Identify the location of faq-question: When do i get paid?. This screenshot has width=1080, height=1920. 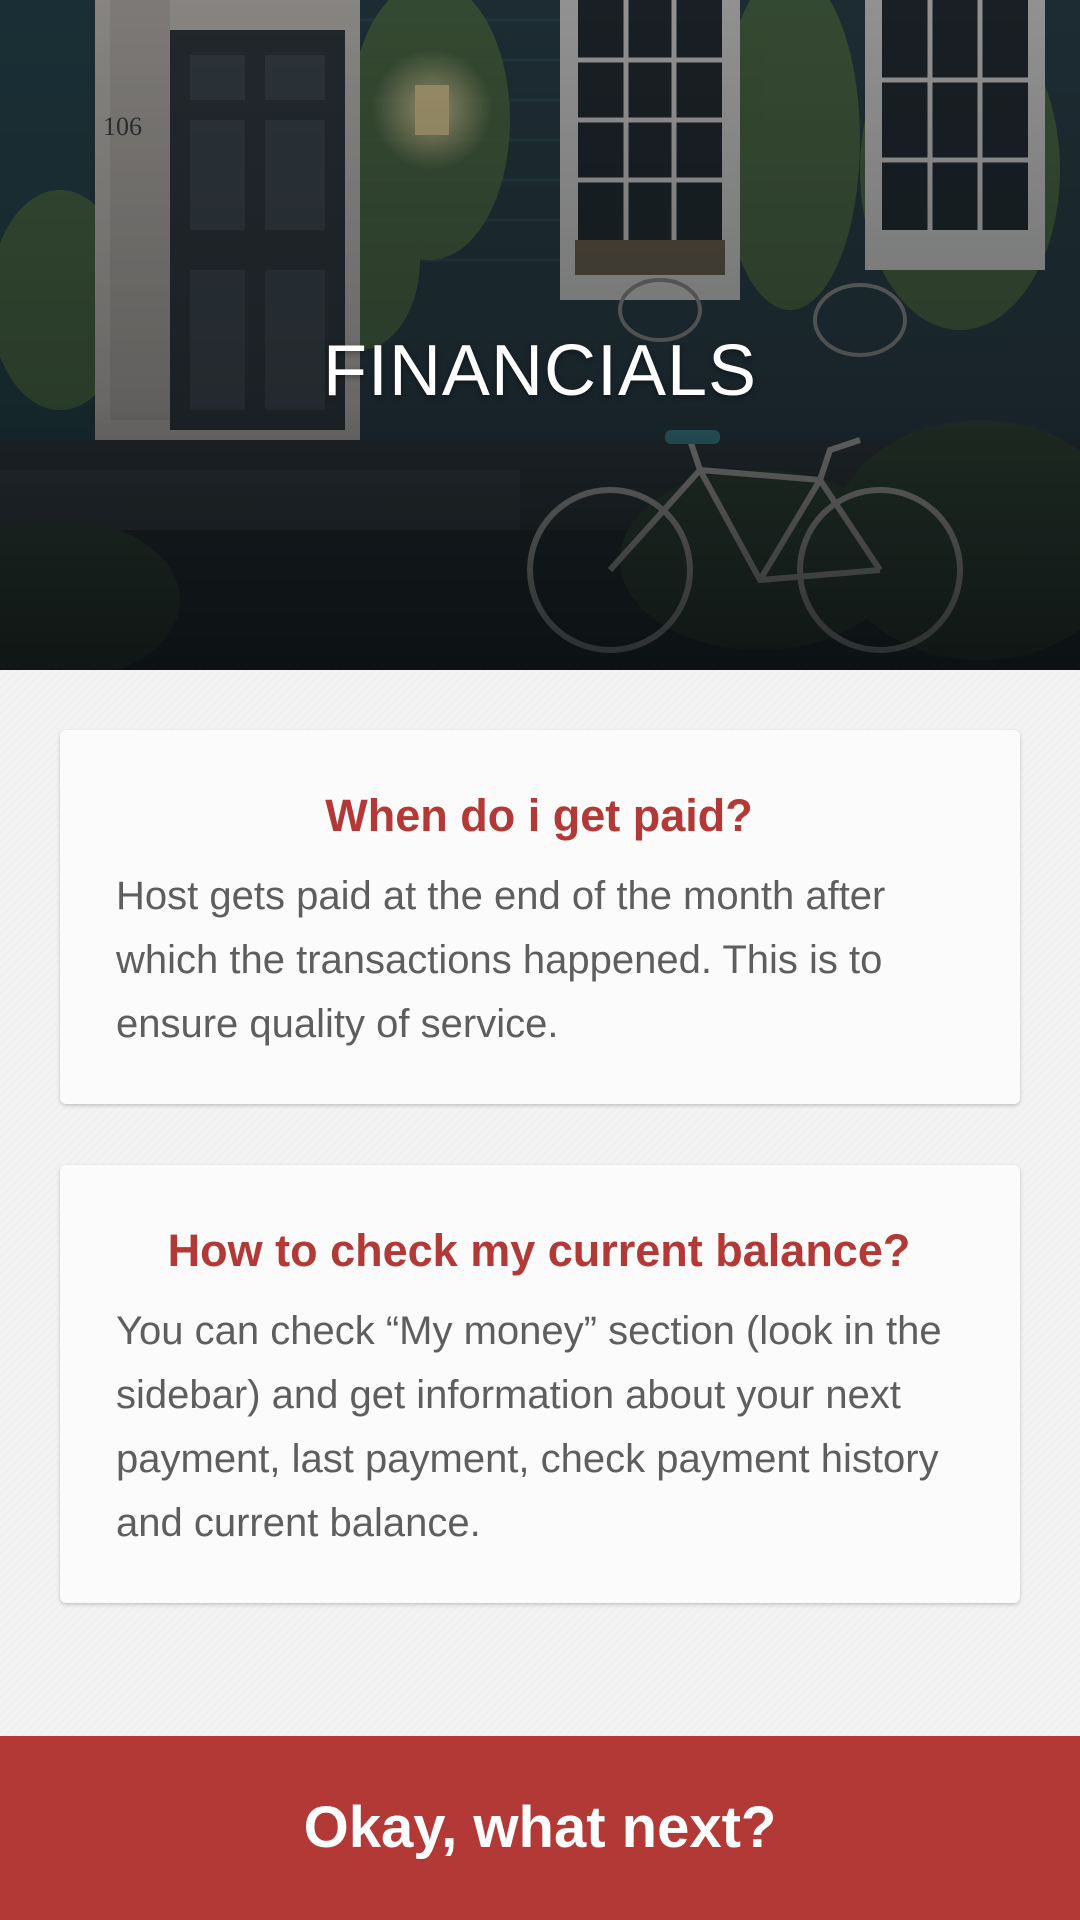
(539, 815).